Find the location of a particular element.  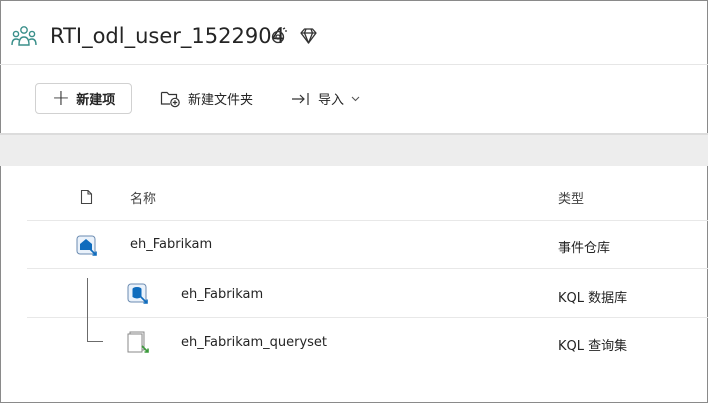

file-type-icon is located at coordinates (86, 197).